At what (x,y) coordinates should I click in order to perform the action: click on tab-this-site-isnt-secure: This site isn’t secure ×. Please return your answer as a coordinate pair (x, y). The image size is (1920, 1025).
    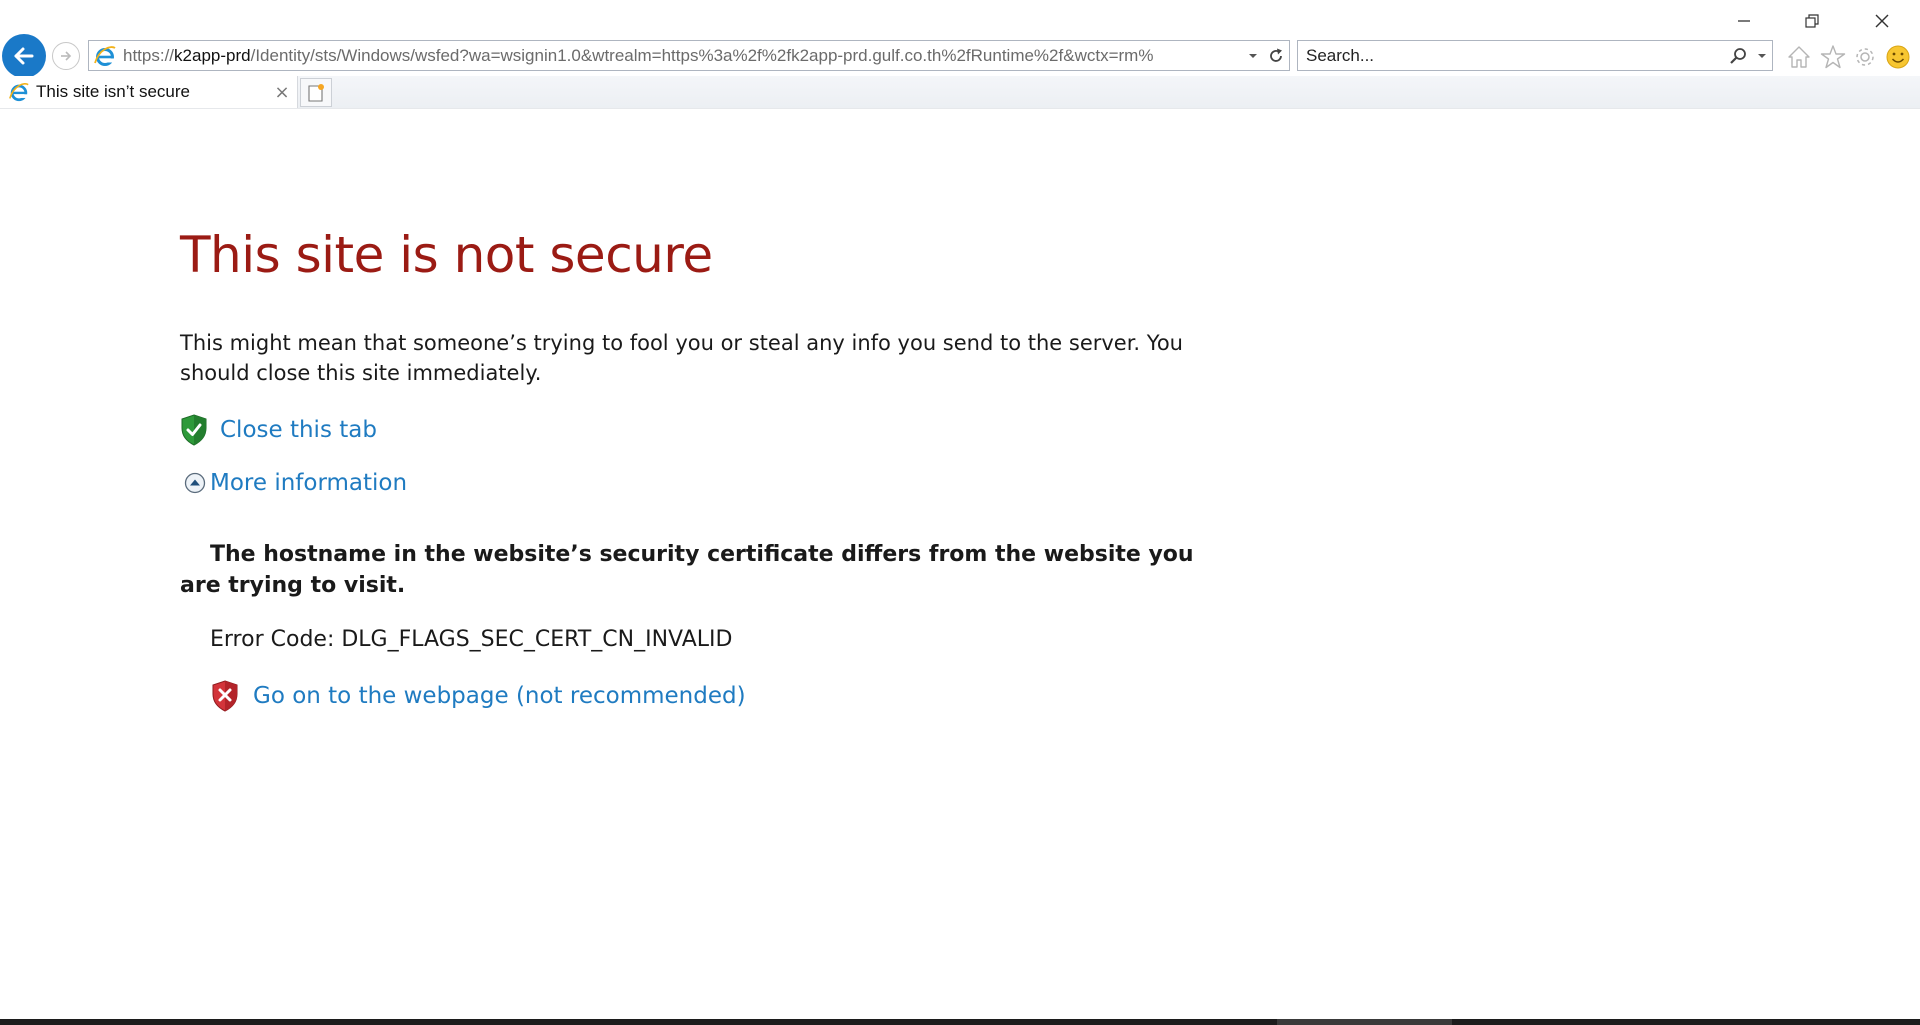
    Looking at the image, I should click on (149, 92).